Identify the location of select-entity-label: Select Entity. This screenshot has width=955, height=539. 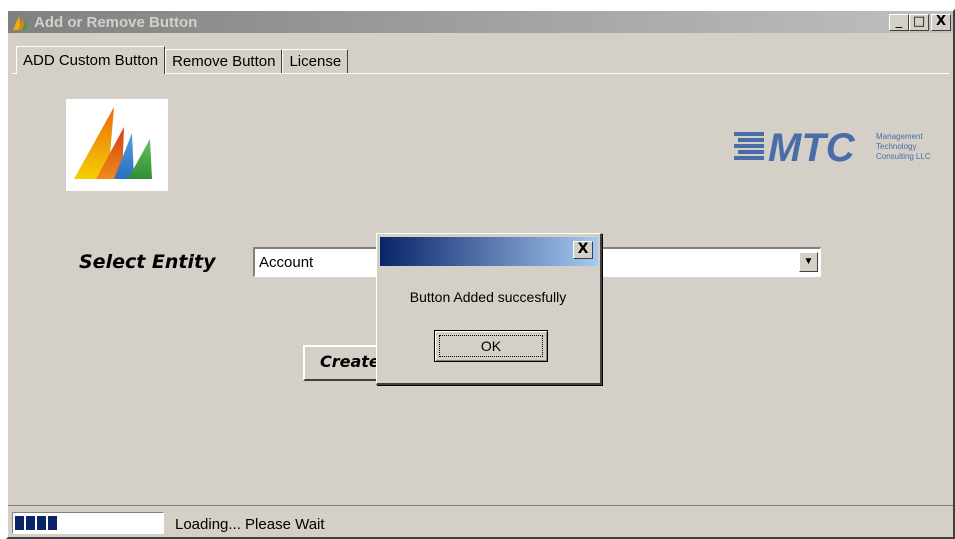
(147, 262).